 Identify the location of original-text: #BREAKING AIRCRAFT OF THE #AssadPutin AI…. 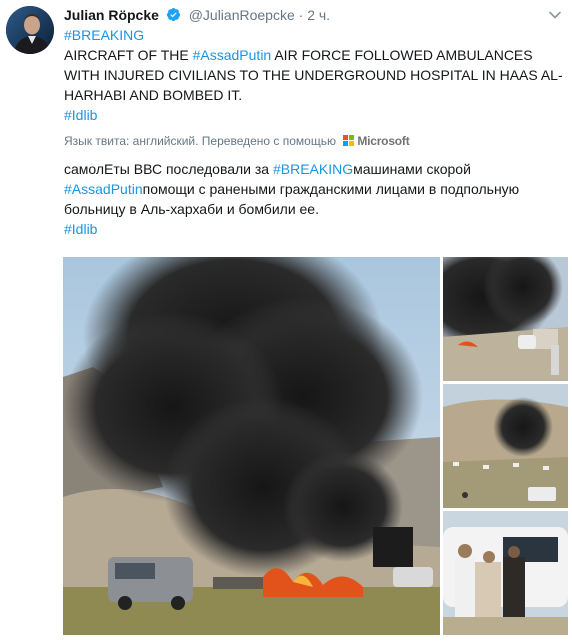
(314, 75).